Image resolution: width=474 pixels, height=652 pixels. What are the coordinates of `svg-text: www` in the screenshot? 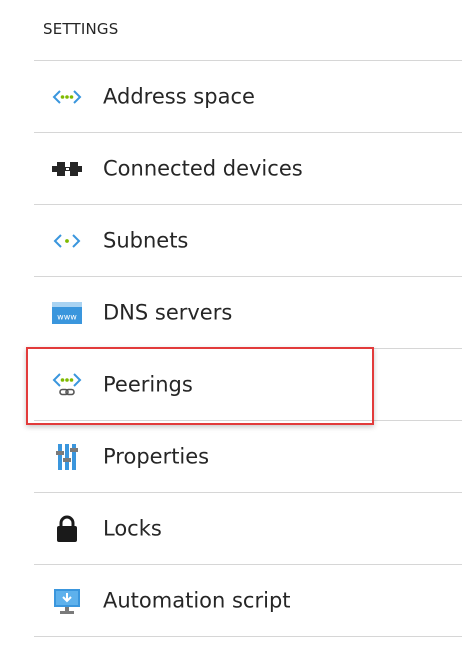 It's located at (67, 316).